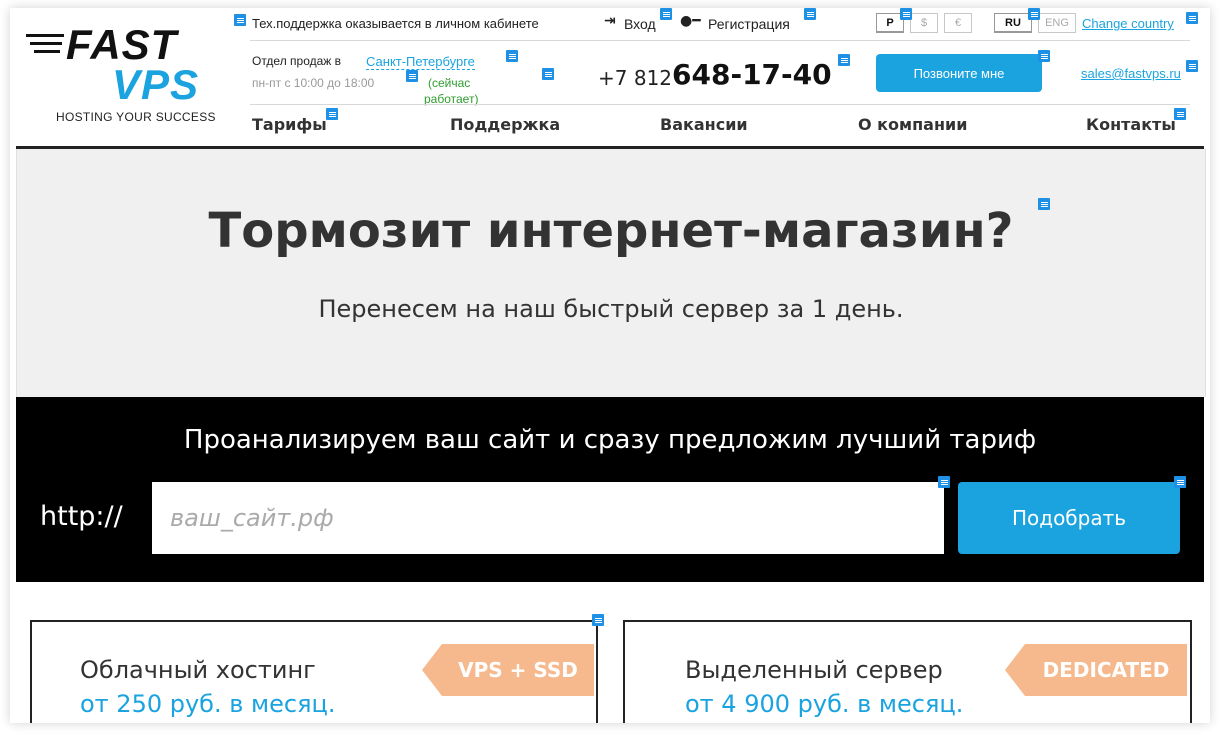 This screenshot has height=735, width=1220. I want to click on sales-email-link: sales@fastvps.ru, so click(1131, 73).